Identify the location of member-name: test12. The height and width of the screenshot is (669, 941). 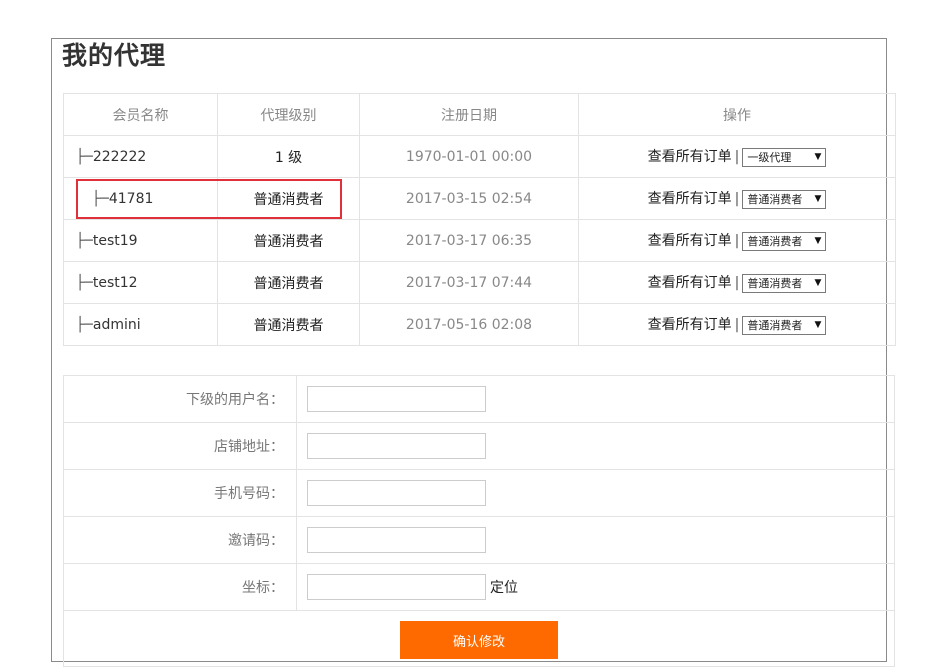
(115, 282).